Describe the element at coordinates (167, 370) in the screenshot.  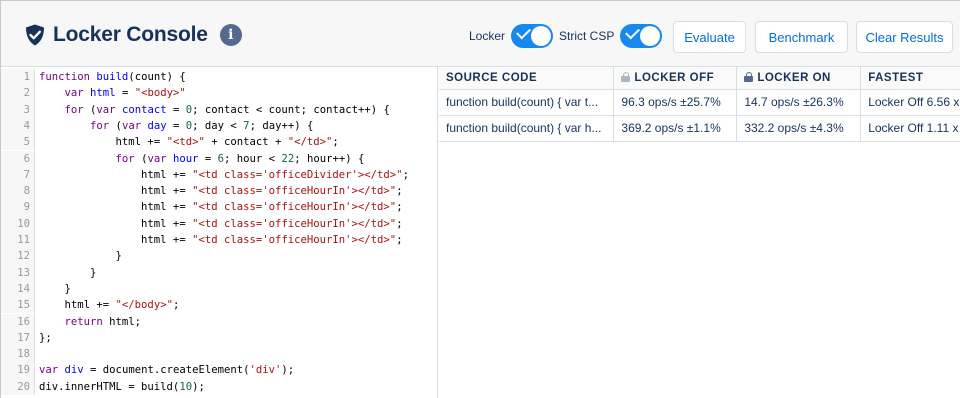
I see `code-text: var div = document.createElement('div');` at that location.